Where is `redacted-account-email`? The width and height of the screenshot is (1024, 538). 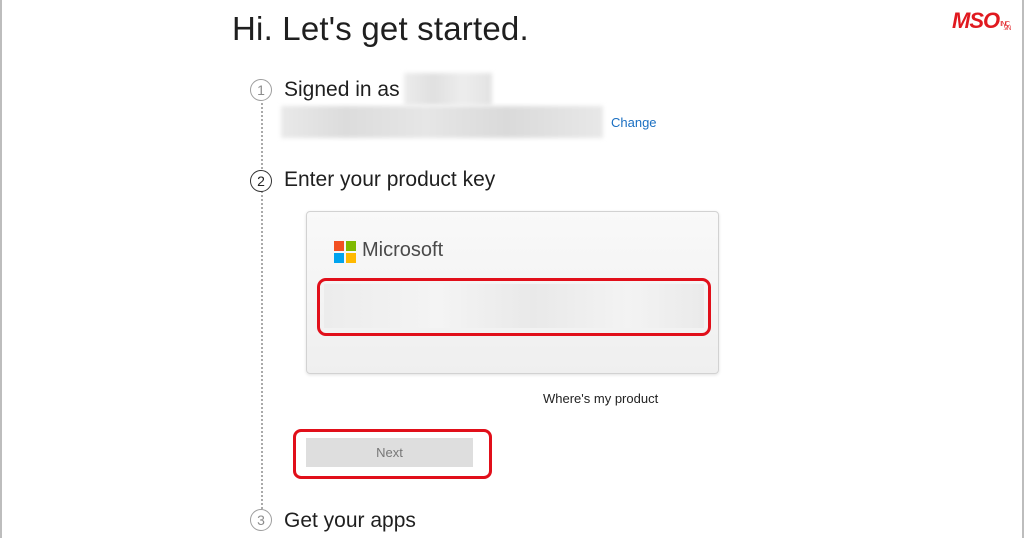 redacted-account-email is located at coordinates (442, 122).